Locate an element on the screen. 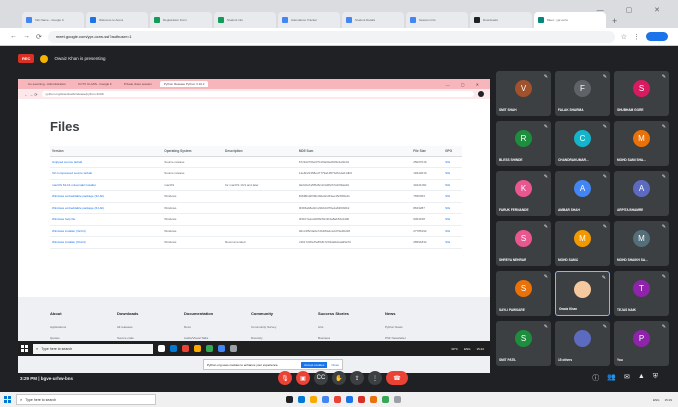 The image size is (678, 407). table-cell: 0d1c3f5c3a6e72b4f8a4ce2d79a30d18 is located at coordinates (354, 231).